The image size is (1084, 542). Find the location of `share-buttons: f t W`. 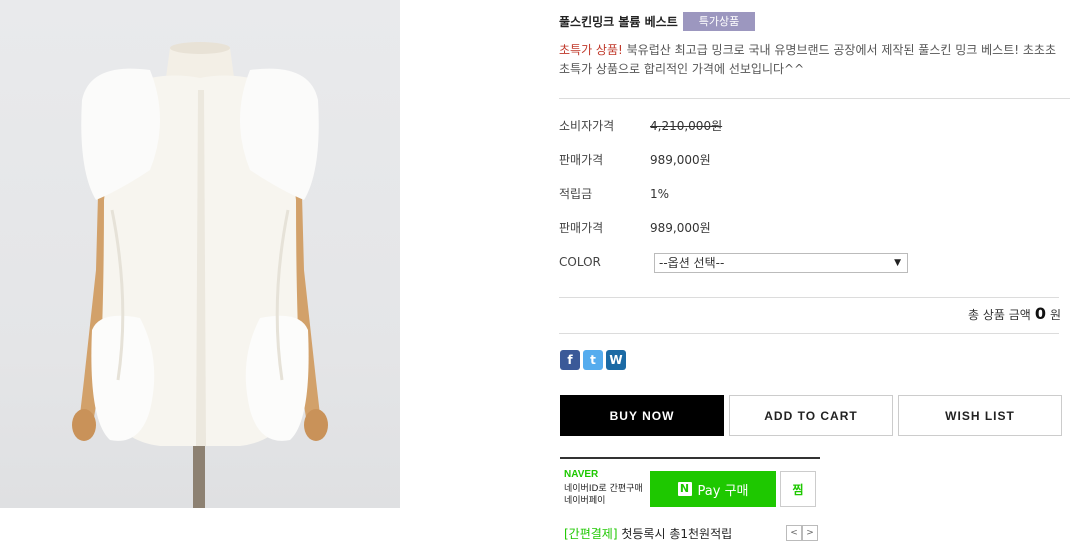

share-buttons: f t W is located at coordinates (593, 360).